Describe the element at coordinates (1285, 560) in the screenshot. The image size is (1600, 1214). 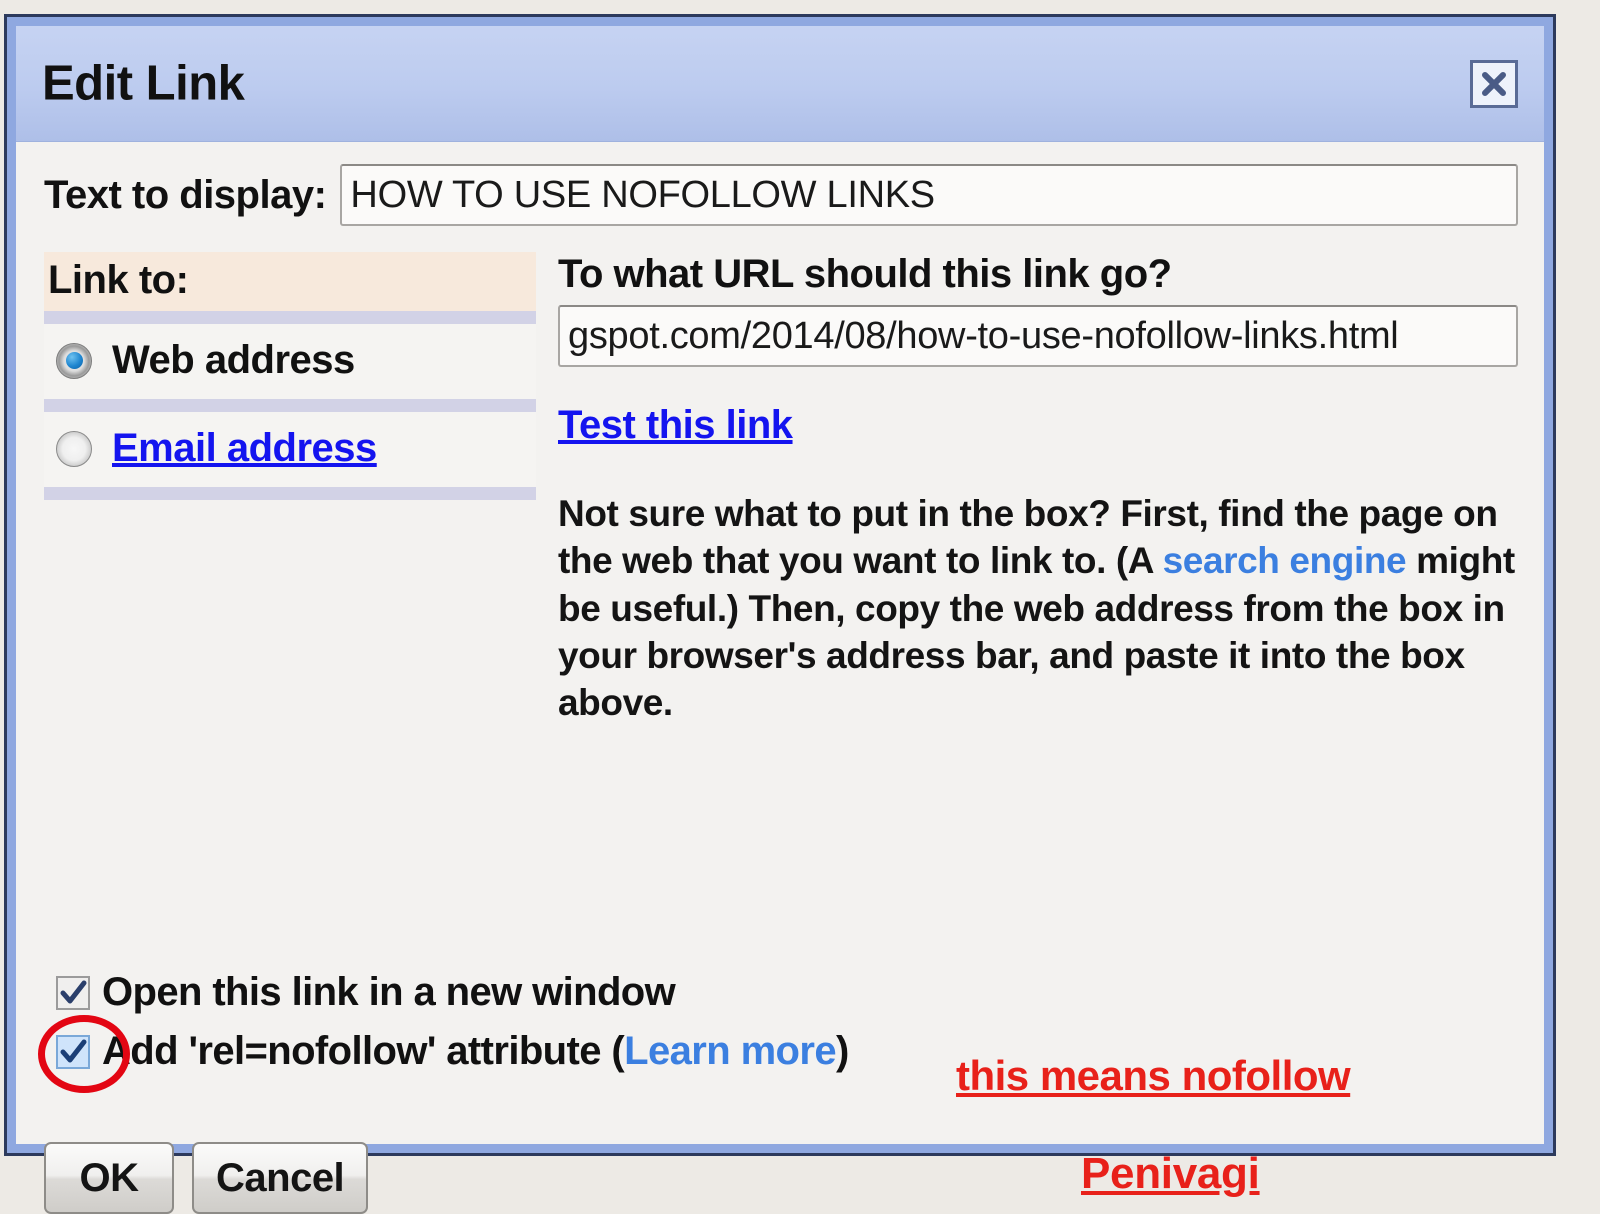
I see `search-engine-link: search engine` at that location.